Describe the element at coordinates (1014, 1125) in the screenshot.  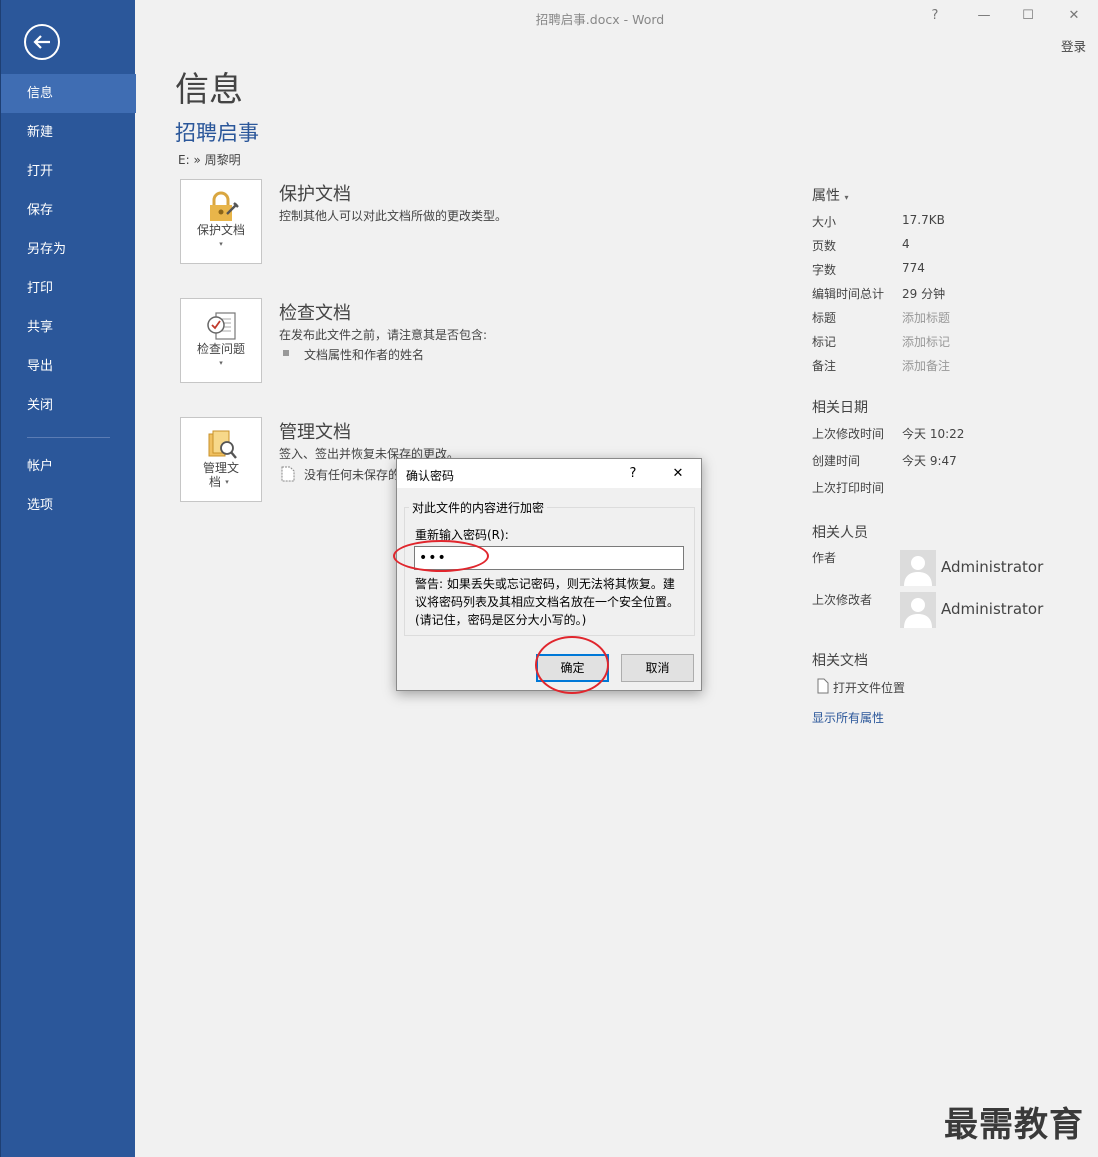
I see `watermark: 最需教育` at that location.